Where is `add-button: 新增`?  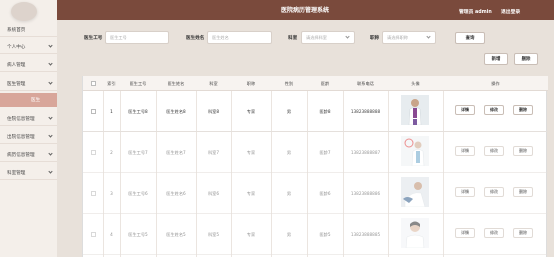
add-button: 新增 is located at coordinates (496, 59).